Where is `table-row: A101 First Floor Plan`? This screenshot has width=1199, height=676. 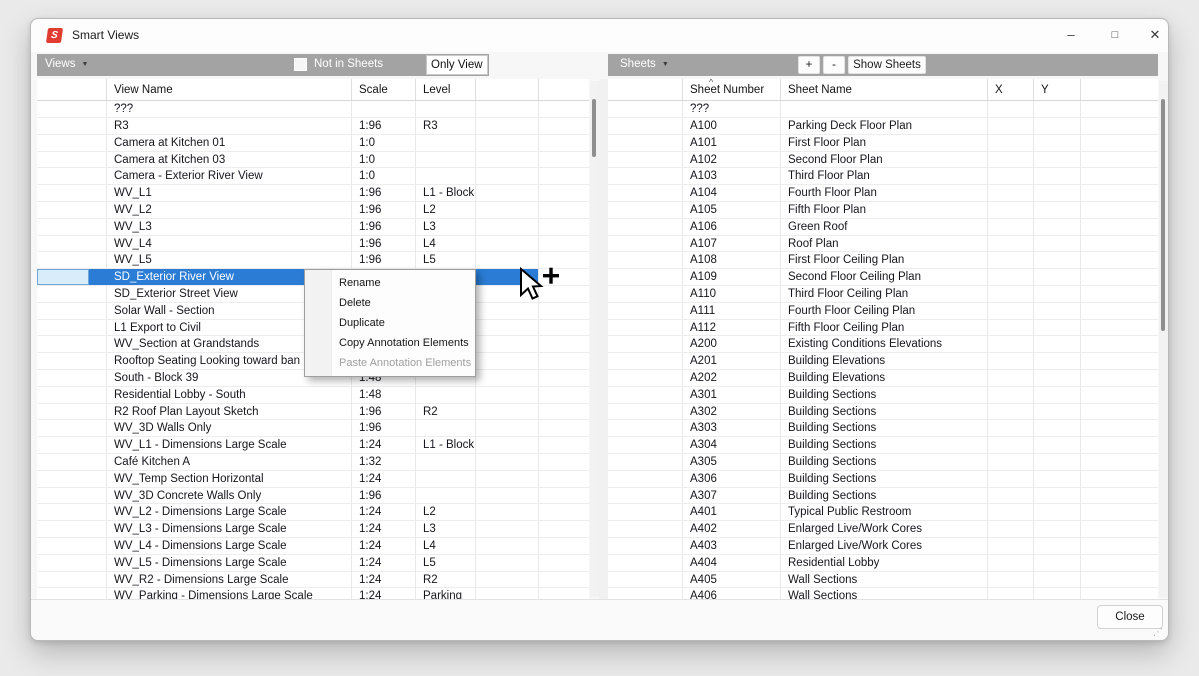
table-row: A101 First Floor Plan is located at coordinates (883, 143).